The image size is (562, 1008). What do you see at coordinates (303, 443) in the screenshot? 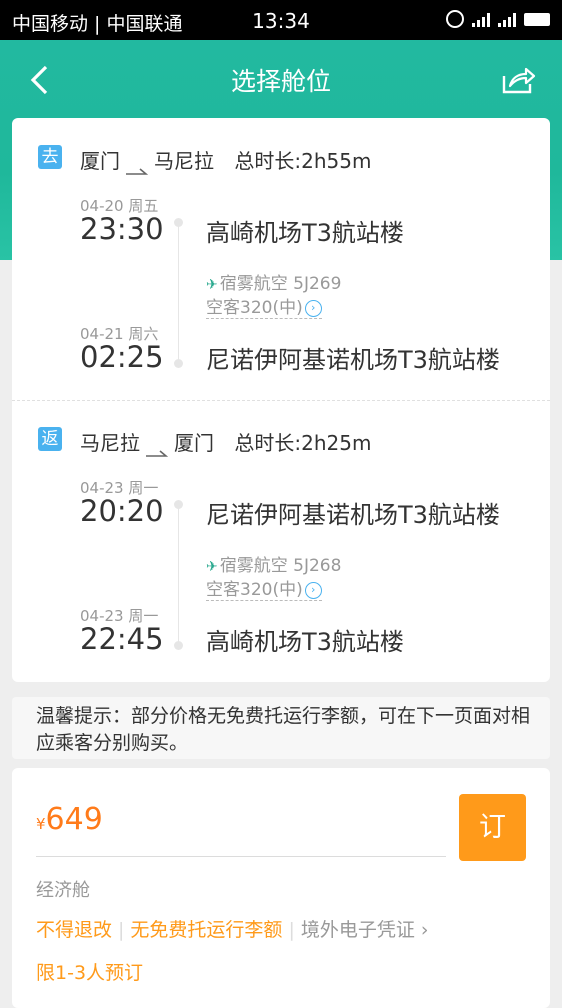
I see `duration: 总时长:2h25m` at bounding box center [303, 443].